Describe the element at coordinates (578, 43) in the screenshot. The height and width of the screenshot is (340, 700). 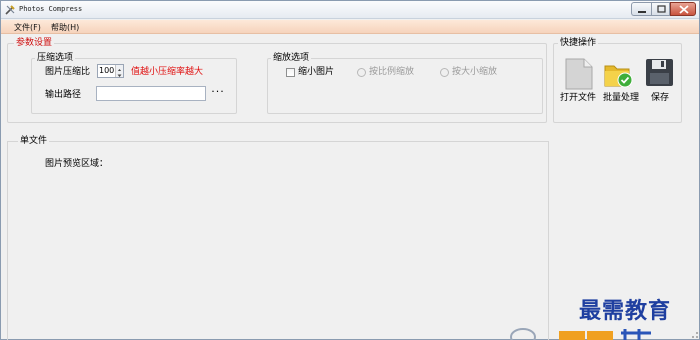
I see `quick-actions-title: 快捷操作` at that location.